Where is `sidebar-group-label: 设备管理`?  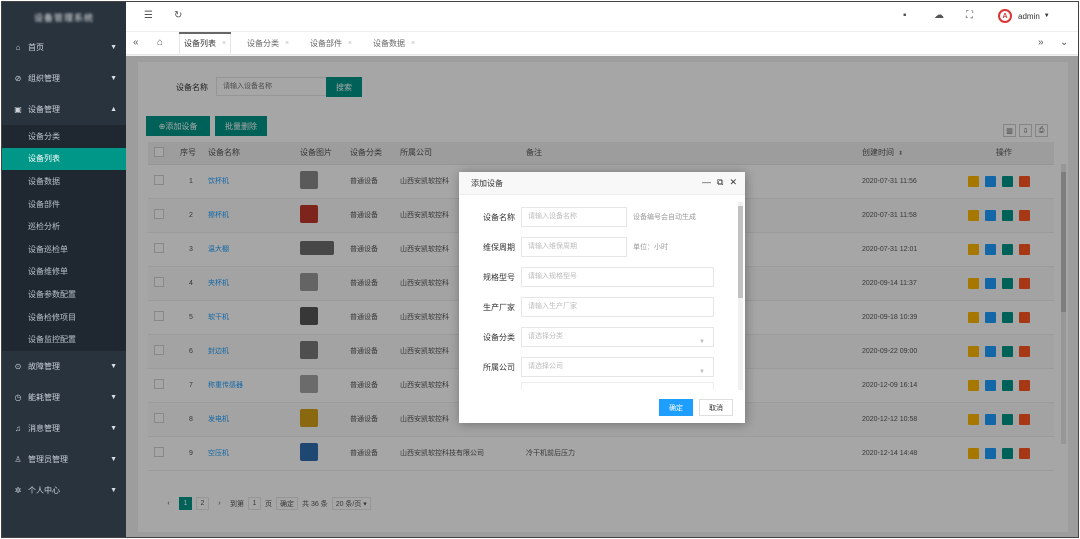
sidebar-group-label: 设备管理 is located at coordinates (44, 109).